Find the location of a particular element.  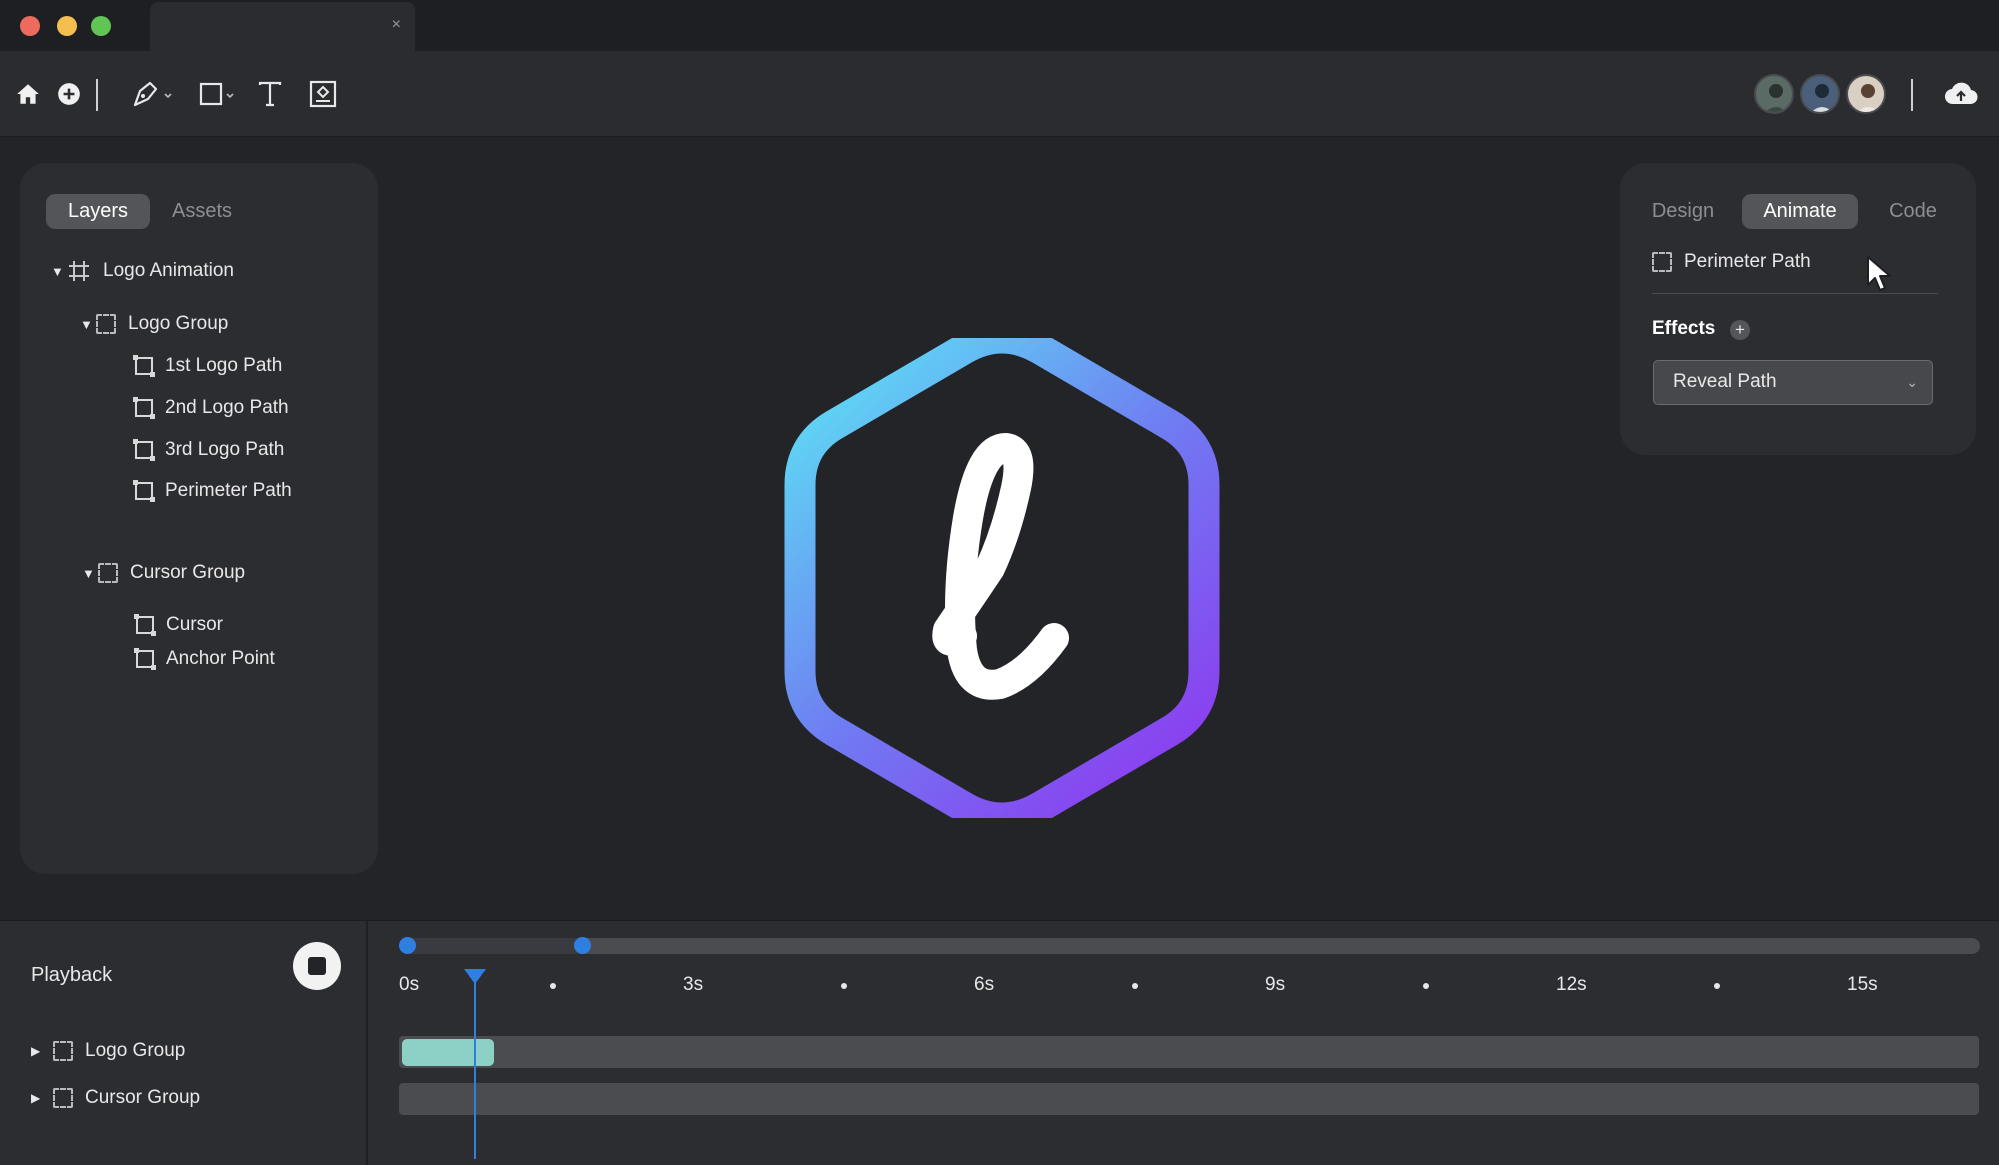

selected-layer-label: Perimeter Path is located at coordinates (1747, 261).